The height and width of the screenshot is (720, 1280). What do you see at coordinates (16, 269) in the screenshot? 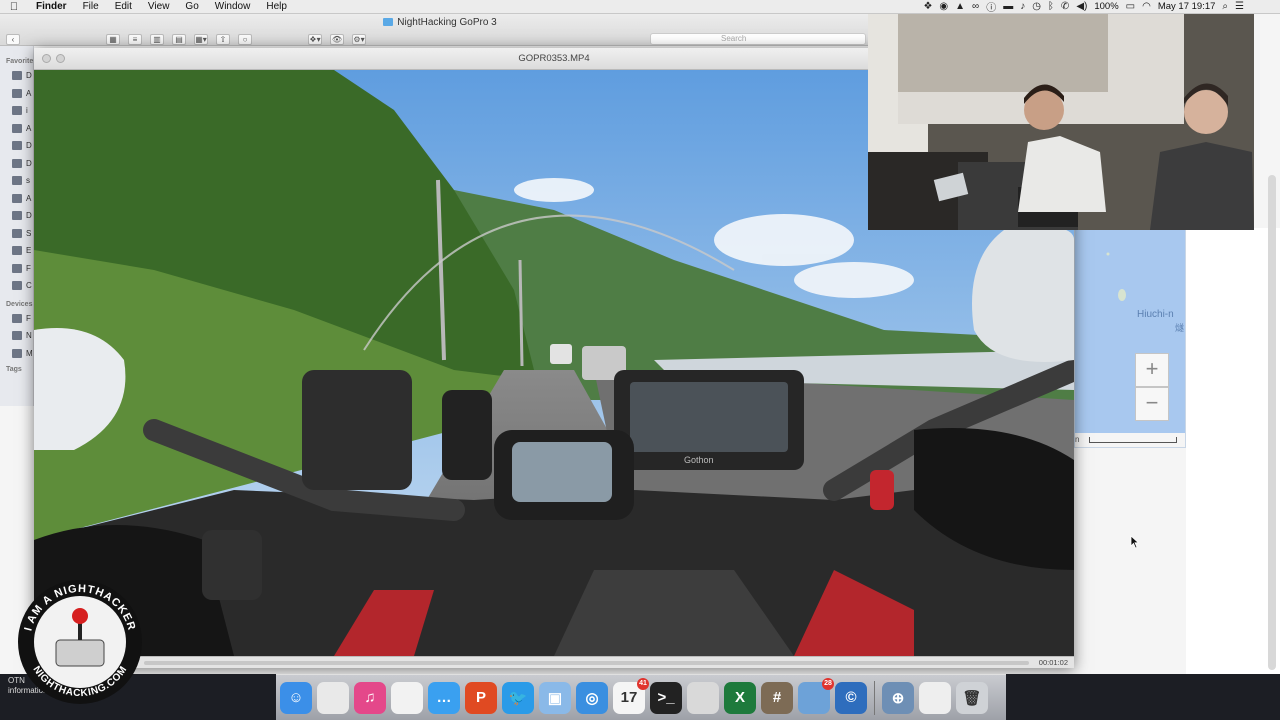
I see `sidebar-item: F` at bounding box center [16, 269].